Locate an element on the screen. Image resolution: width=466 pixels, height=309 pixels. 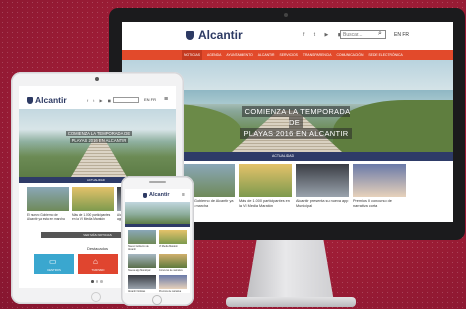
social-icons: f t ▶ ◼ is located at coordinates (100, 100).